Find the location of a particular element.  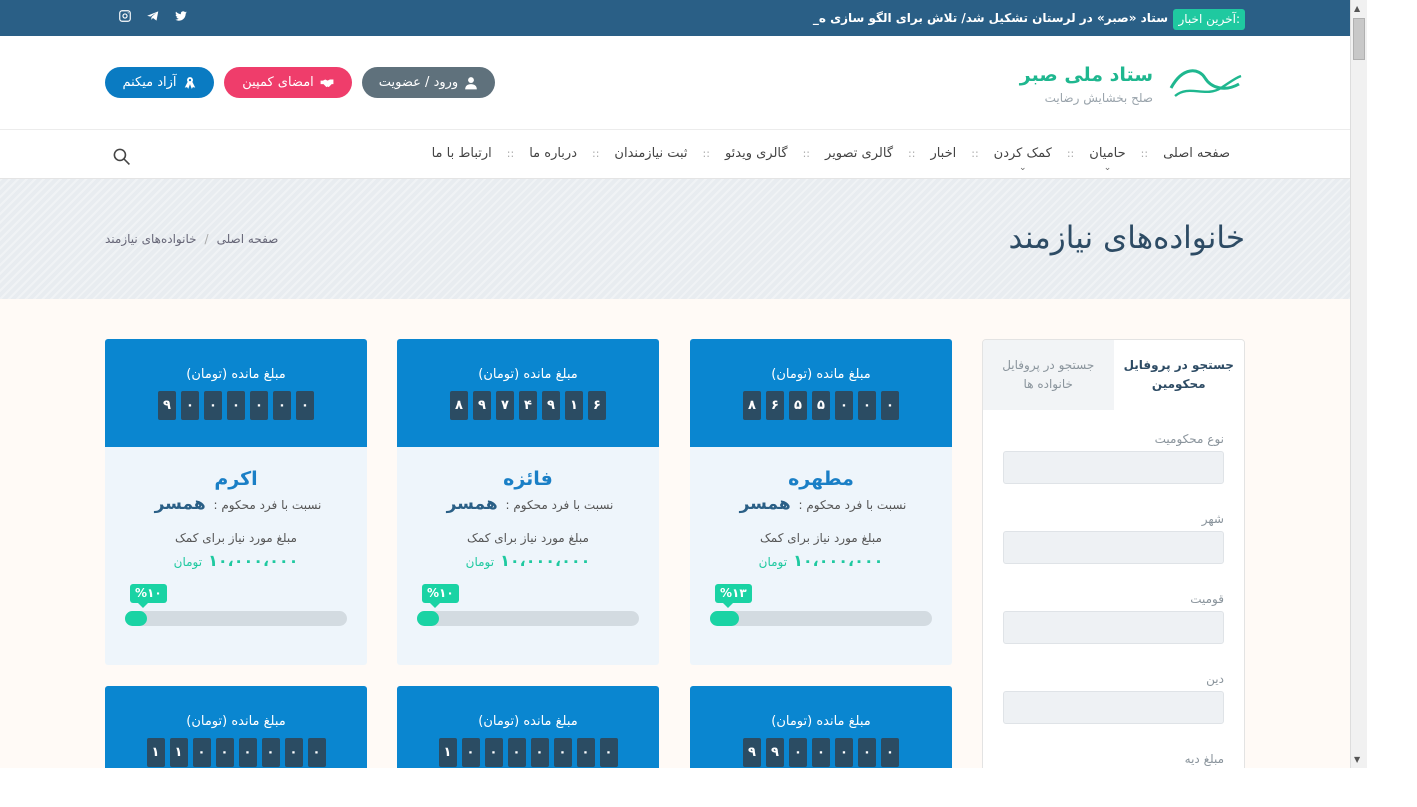

progress-percent-badge: %۱۰ is located at coordinates (148, 596).